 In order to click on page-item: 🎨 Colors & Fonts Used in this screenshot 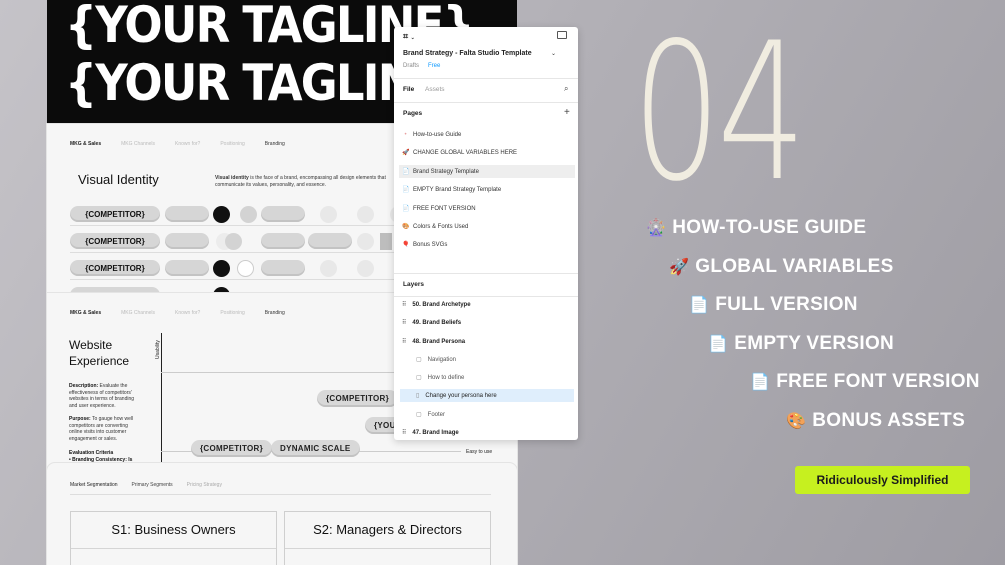, I will do `click(490, 226)`.